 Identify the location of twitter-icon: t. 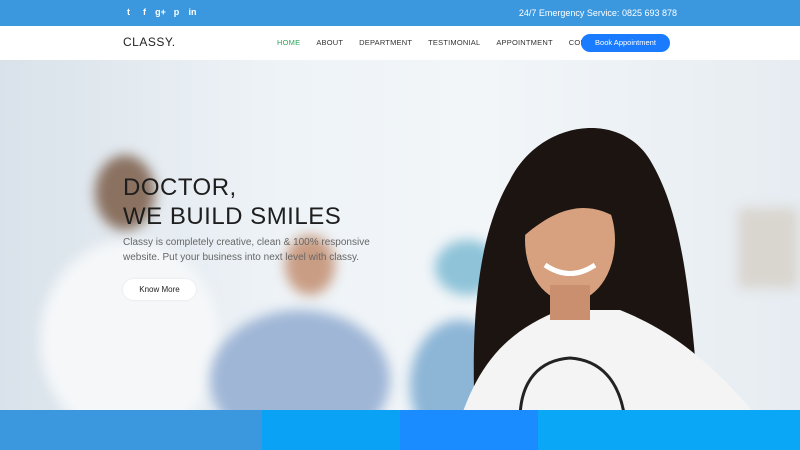
(128, 12).